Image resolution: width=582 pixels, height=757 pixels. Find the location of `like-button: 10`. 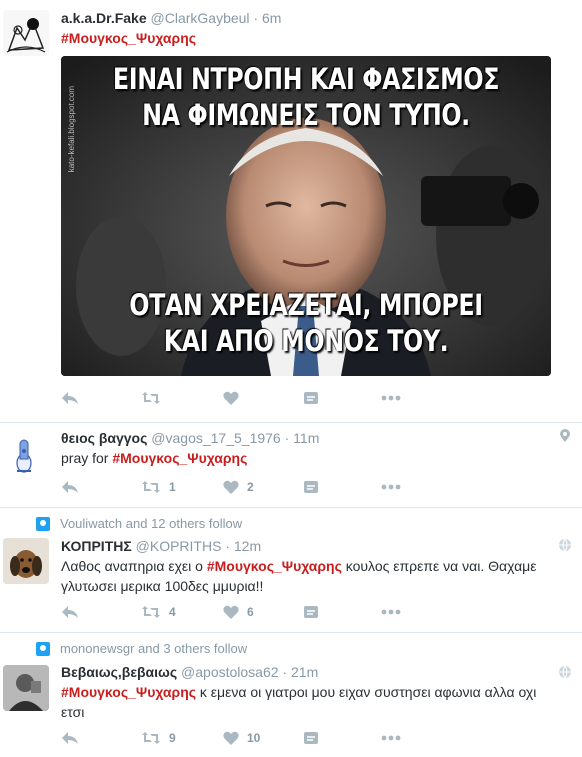

like-button: 10 is located at coordinates (241, 738).